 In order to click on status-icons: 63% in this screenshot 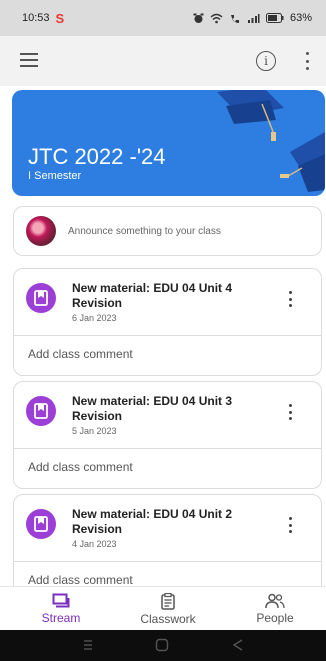, I will do `click(252, 18)`.